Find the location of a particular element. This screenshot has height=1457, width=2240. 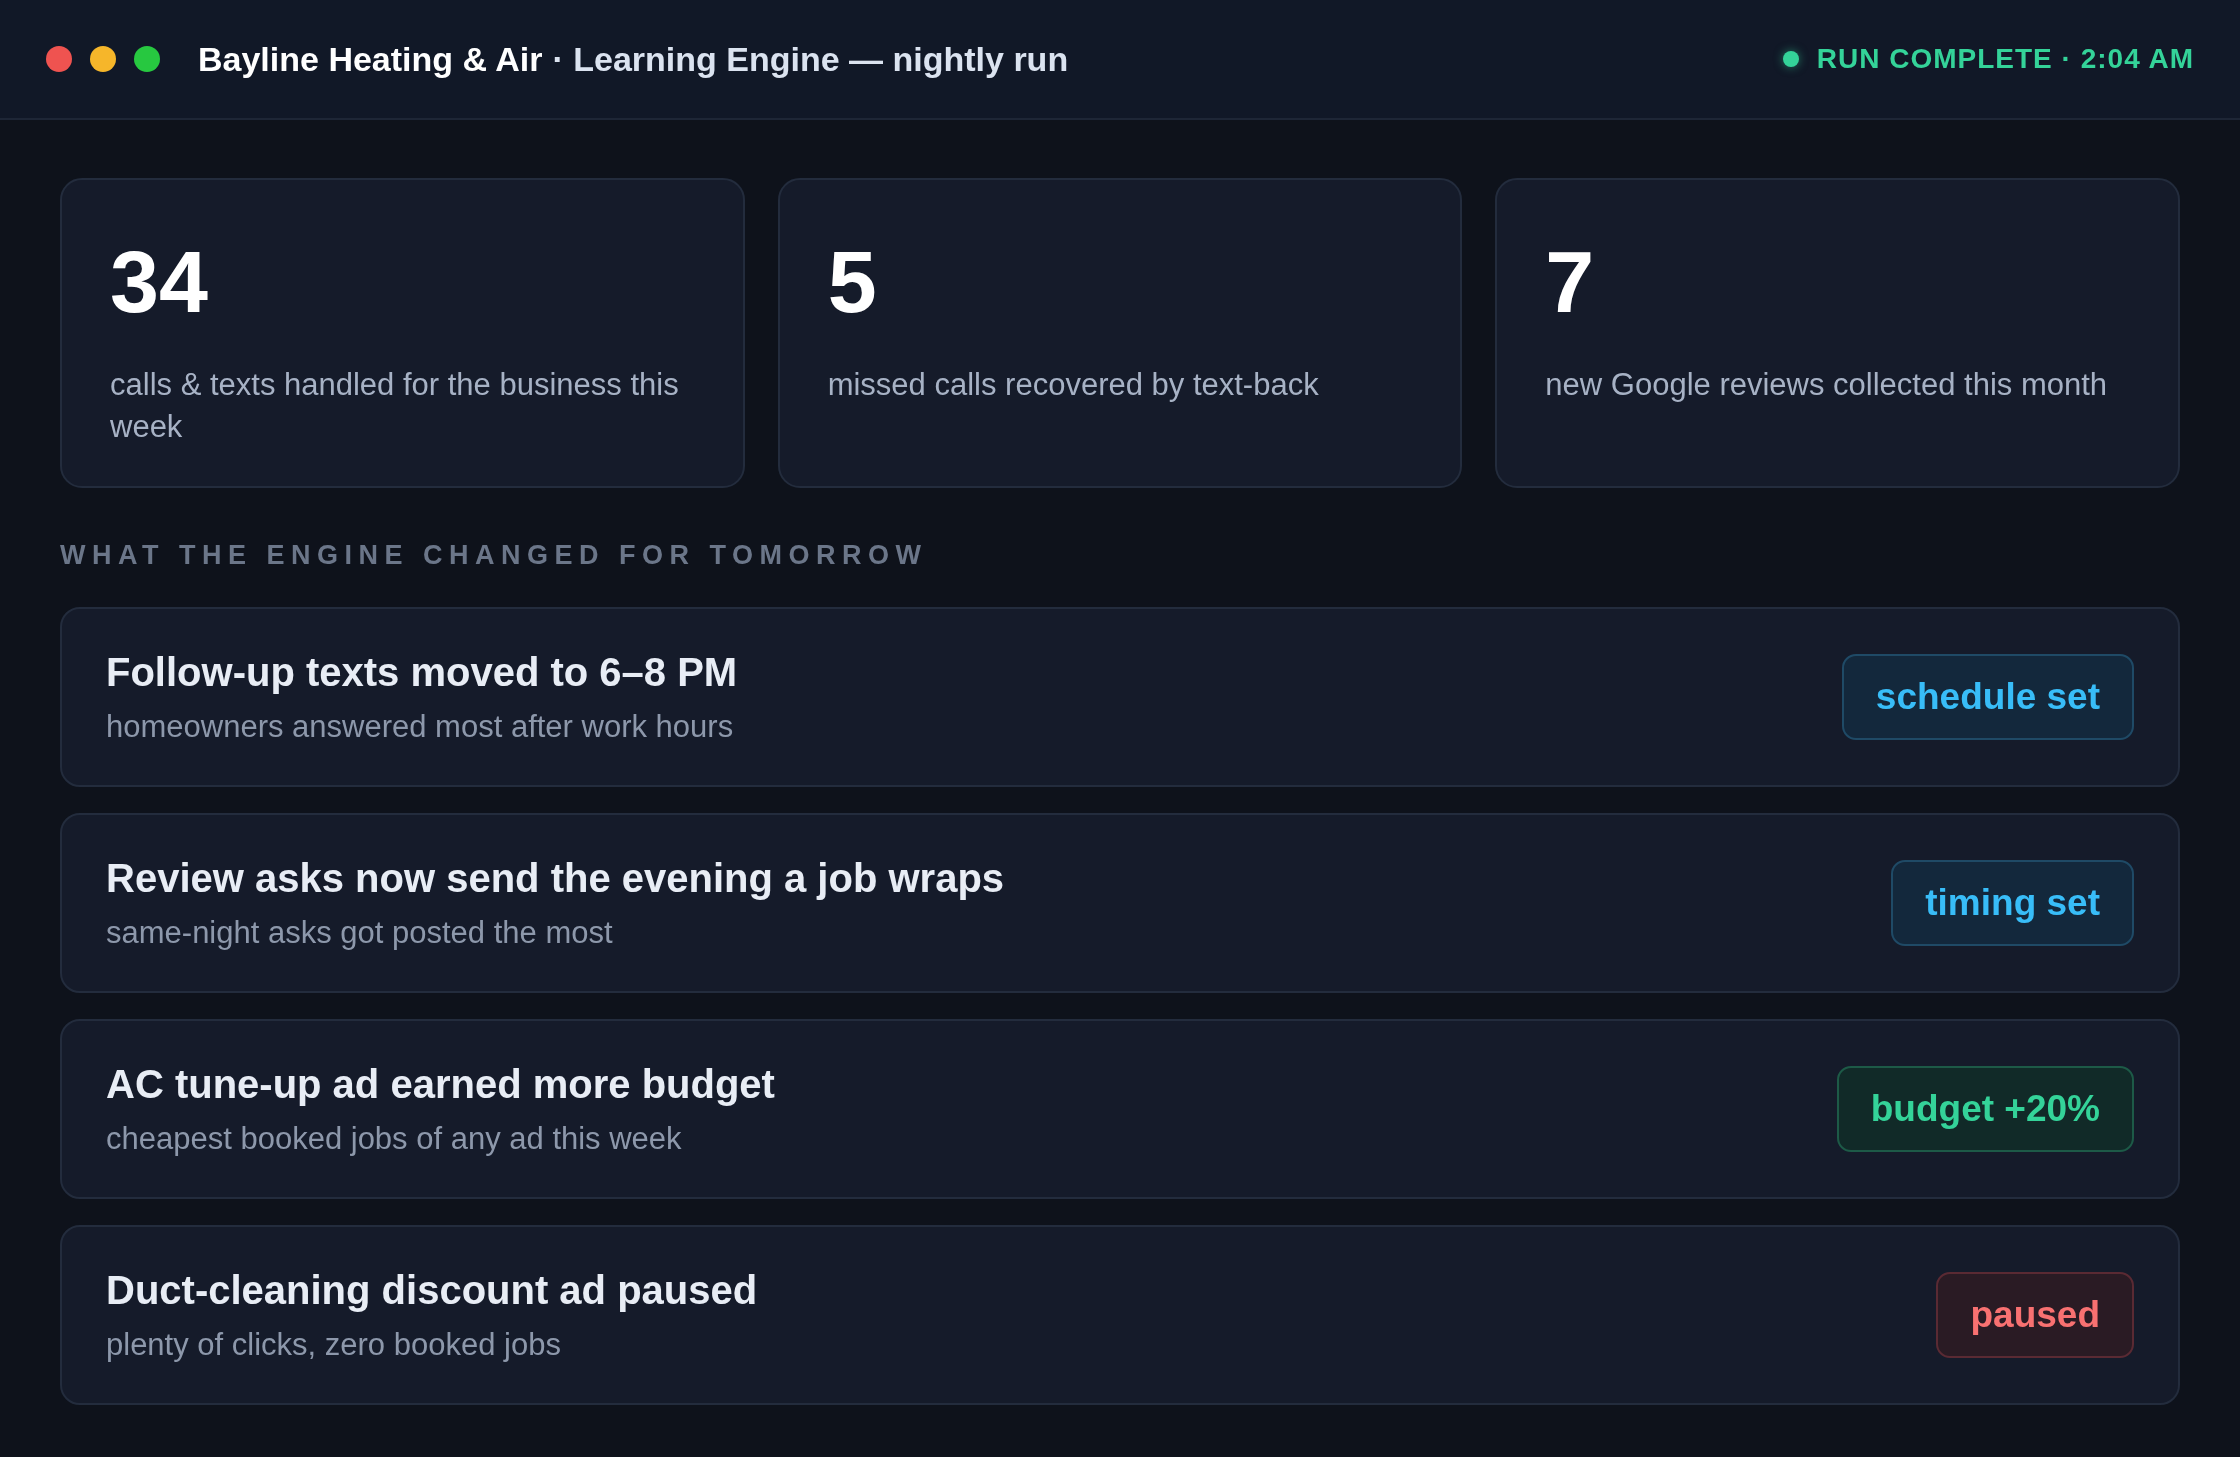

status-tag: paused is located at coordinates (2035, 1315).